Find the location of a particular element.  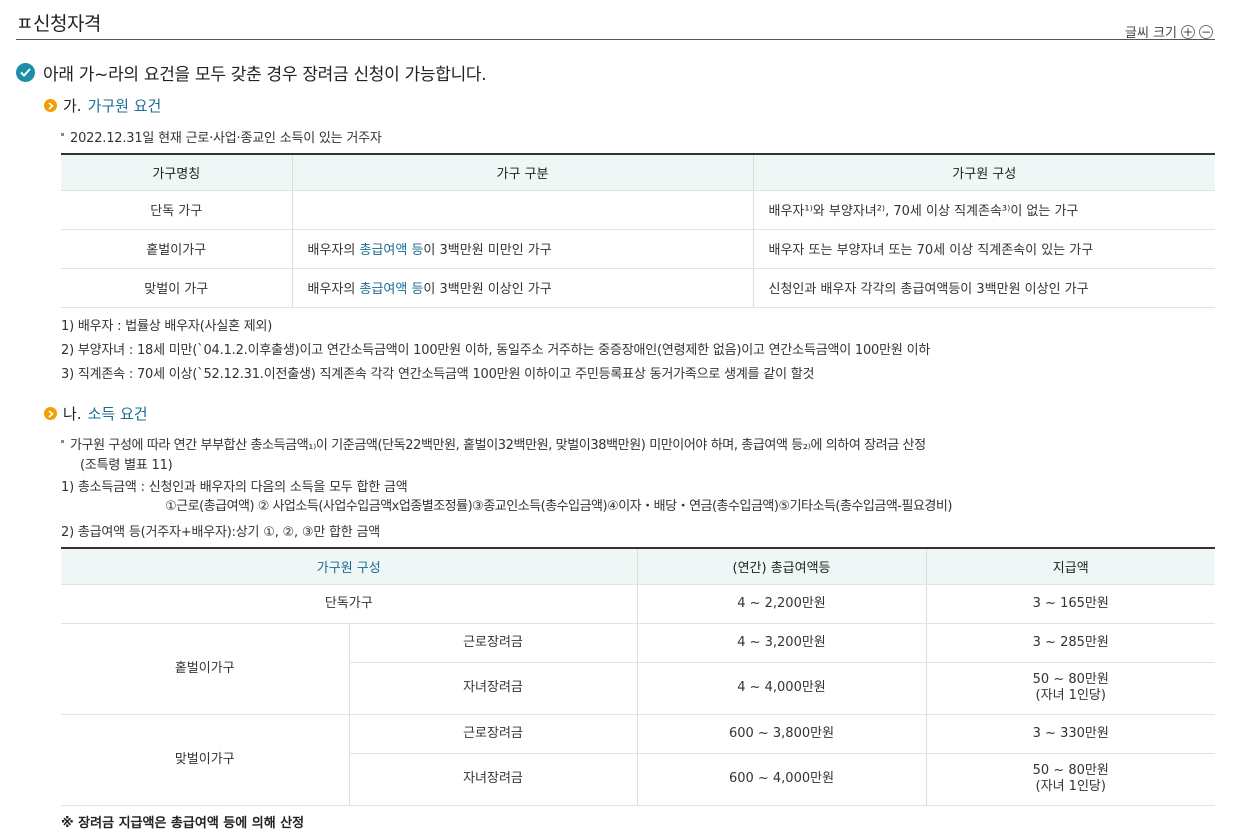

household-type: 배우자의 총급여액 등이 3백만원 미만인 가구 is located at coordinates (523, 249).